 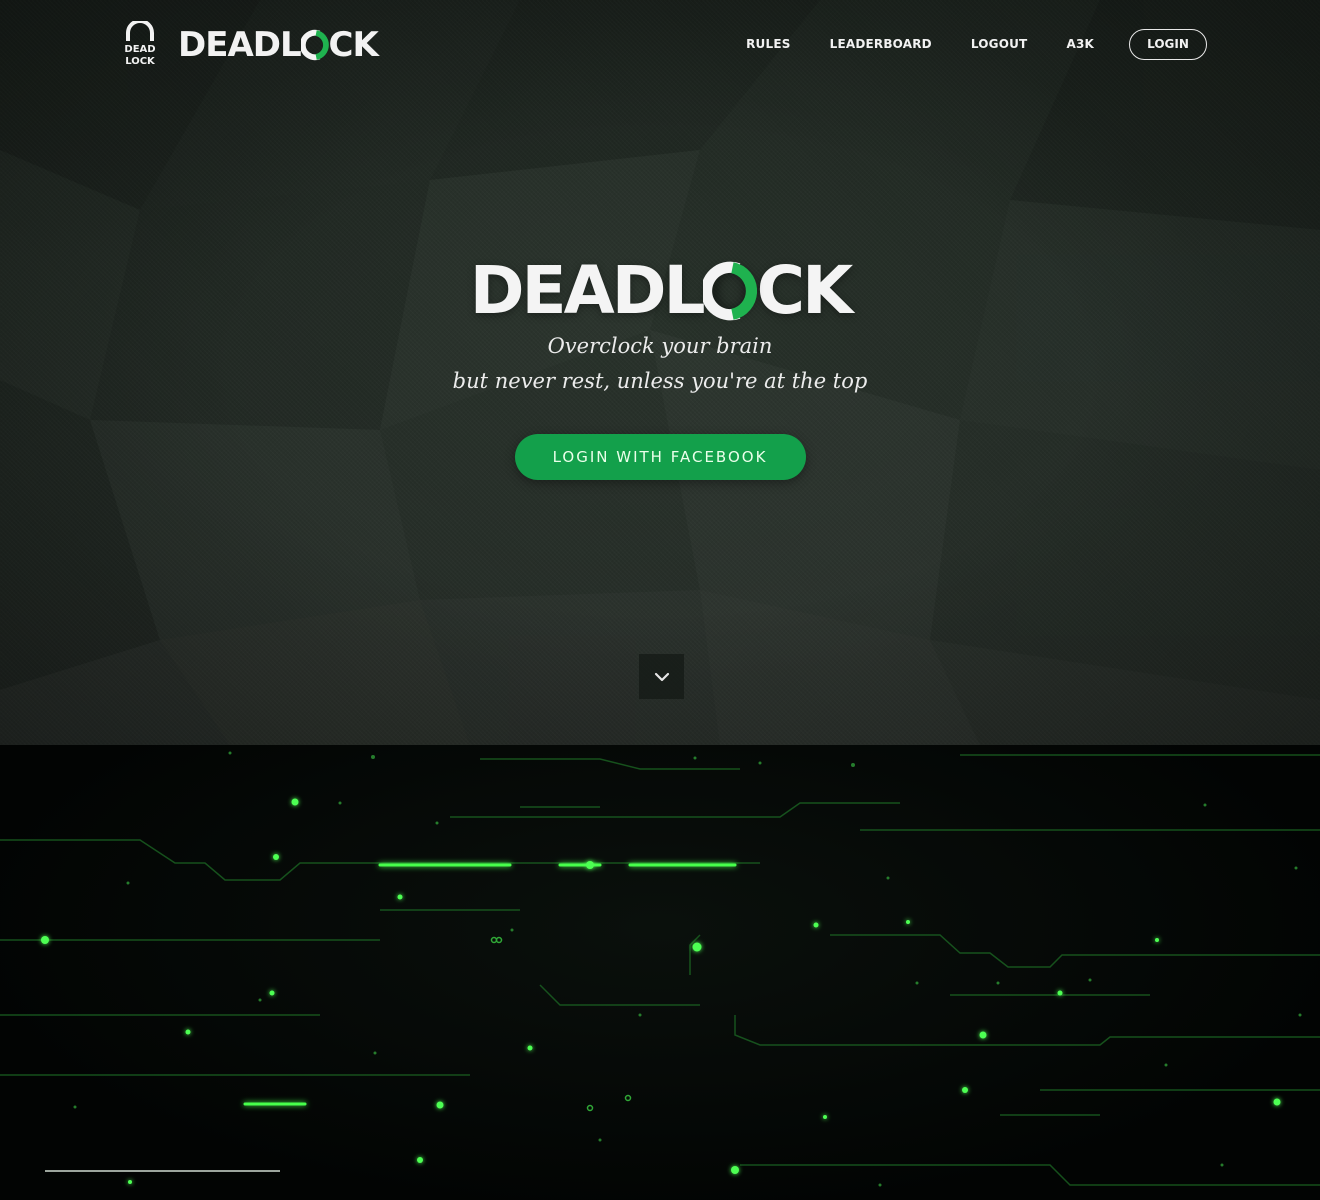 What do you see at coordinates (1080, 44) in the screenshot?
I see `nav-link-user: A3K` at bounding box center [1080, 44].